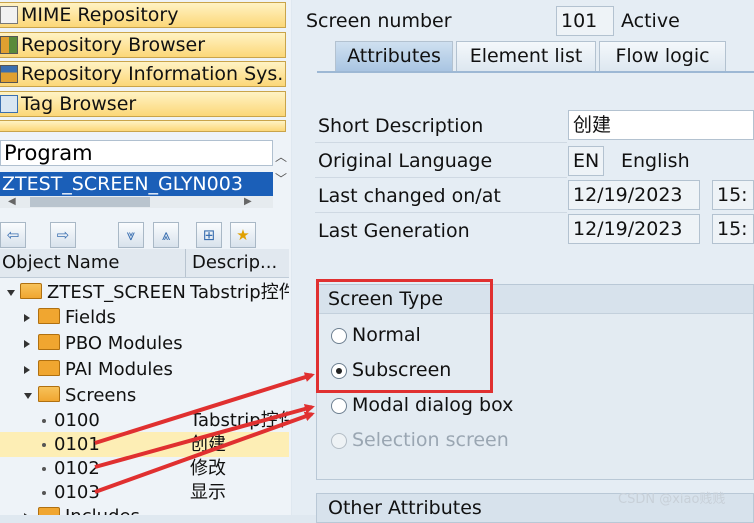 Image resolution: width=754 pixels, height=523 pixels. I want to click on tree-label: Screens, so click(101, 395).